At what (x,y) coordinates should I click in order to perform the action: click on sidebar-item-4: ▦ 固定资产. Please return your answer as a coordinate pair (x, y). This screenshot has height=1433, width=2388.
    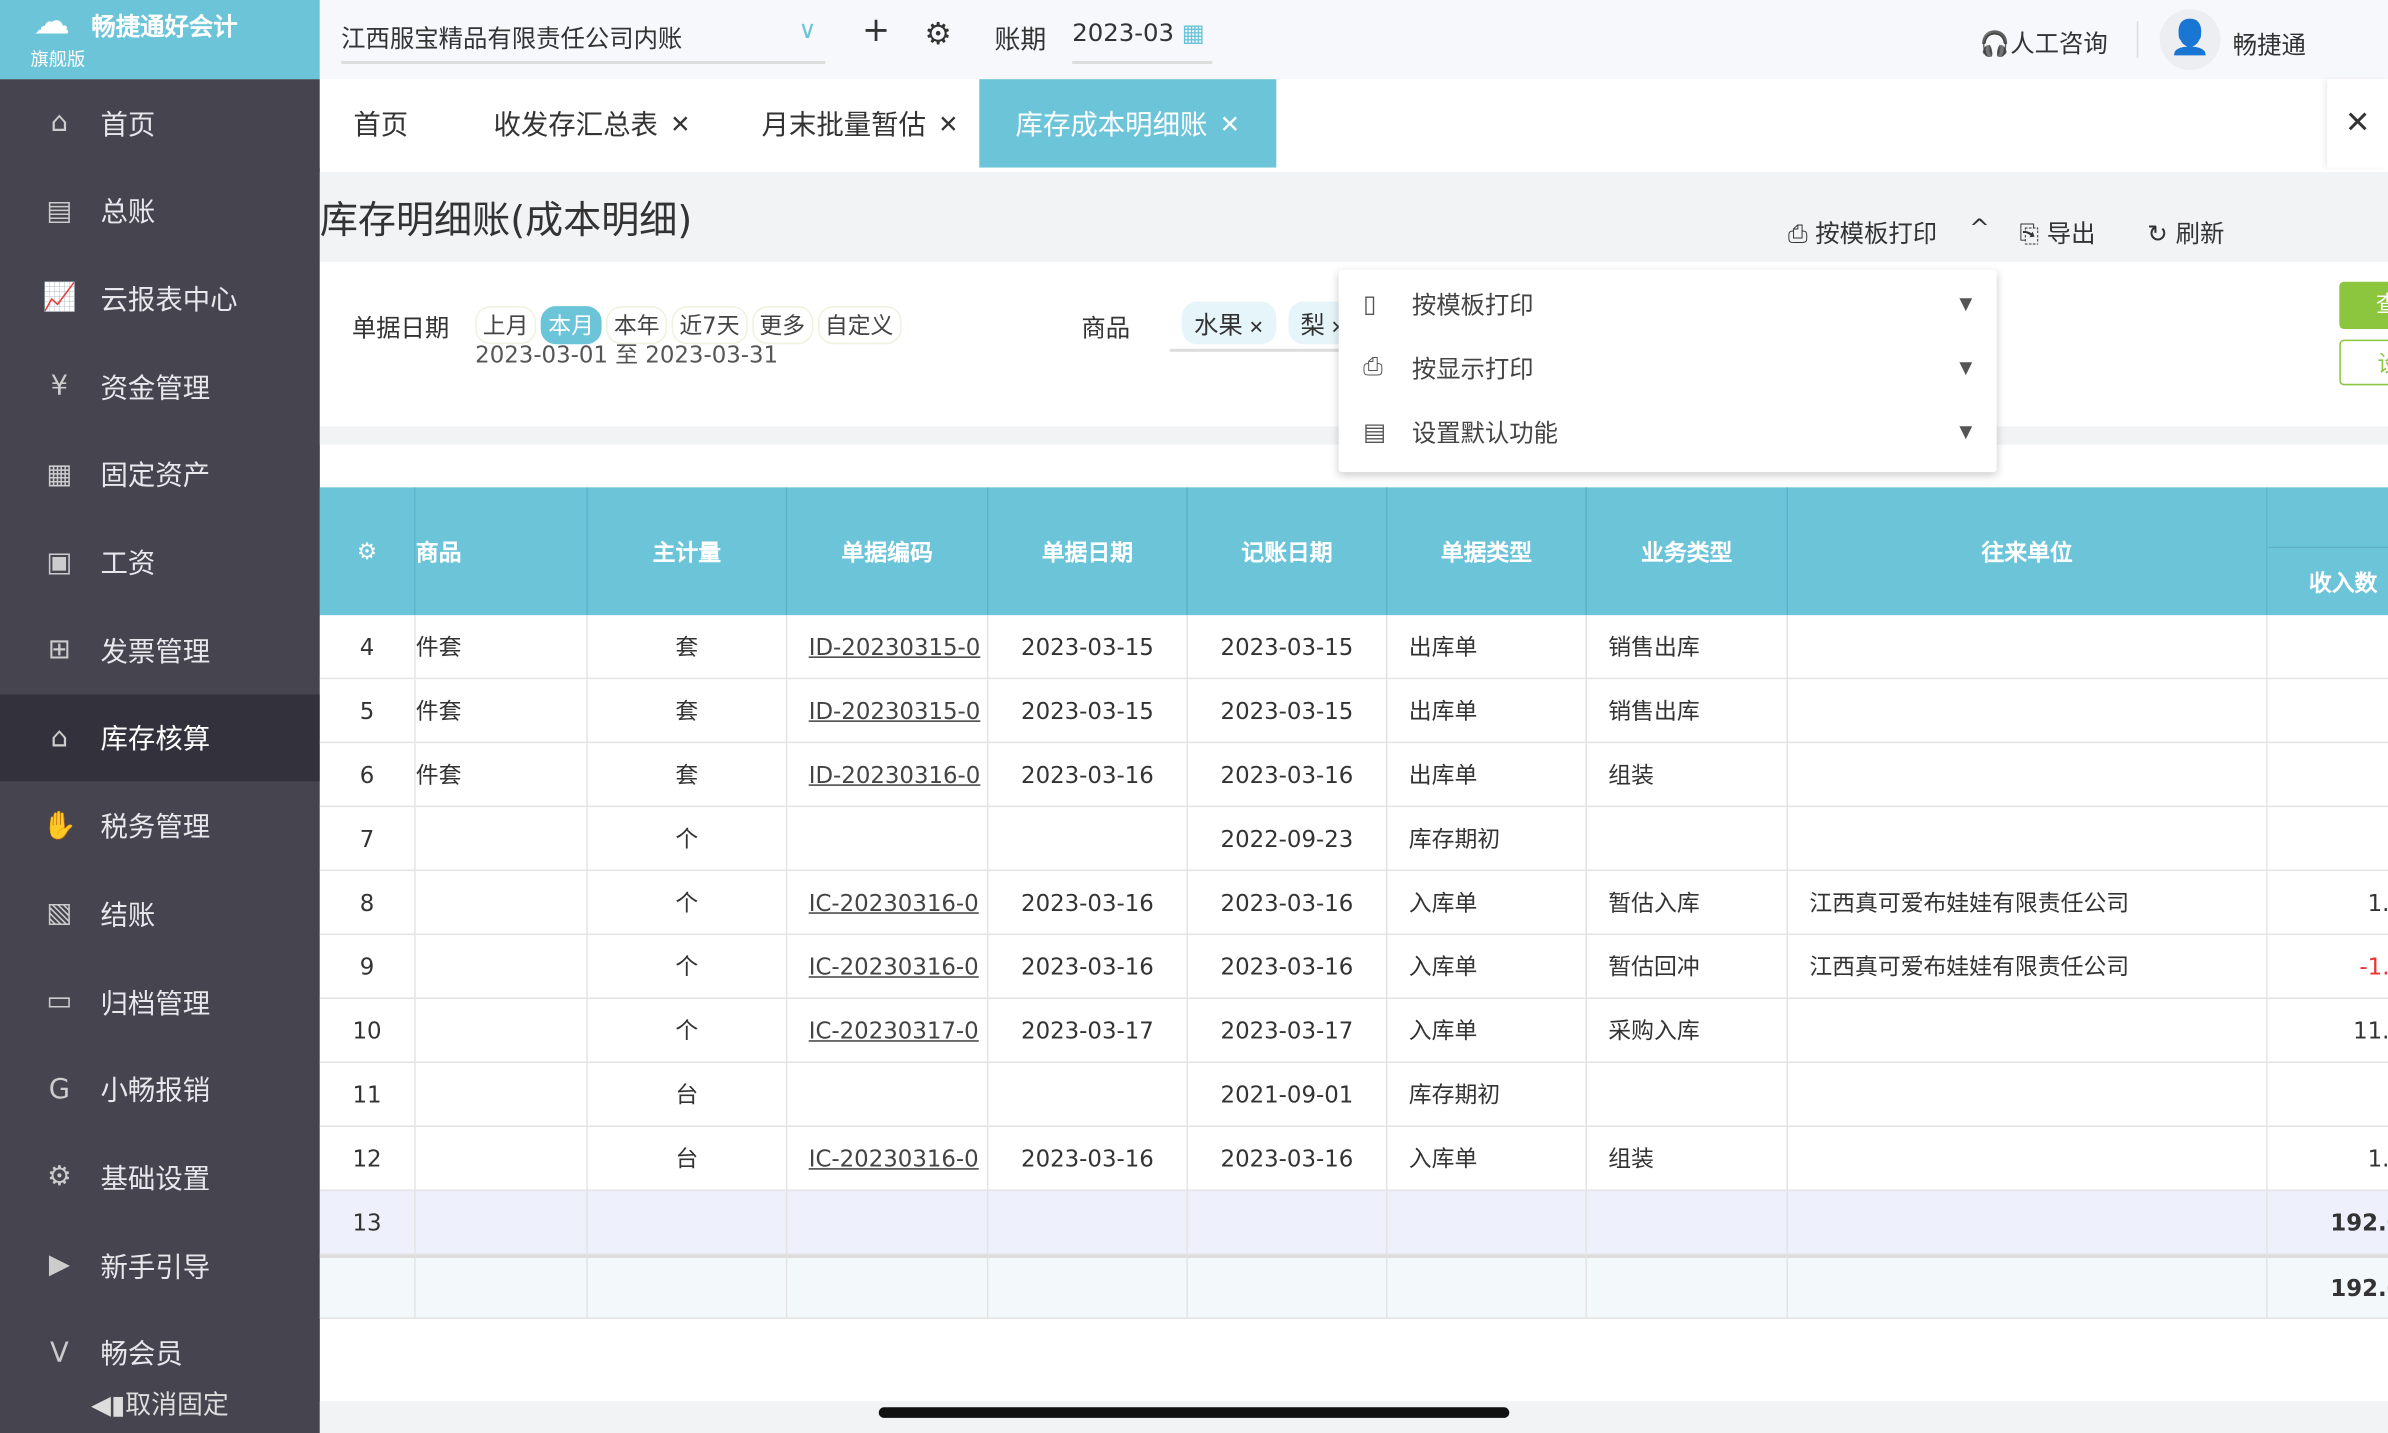
    Looking at the image, I should click on (160, 474).